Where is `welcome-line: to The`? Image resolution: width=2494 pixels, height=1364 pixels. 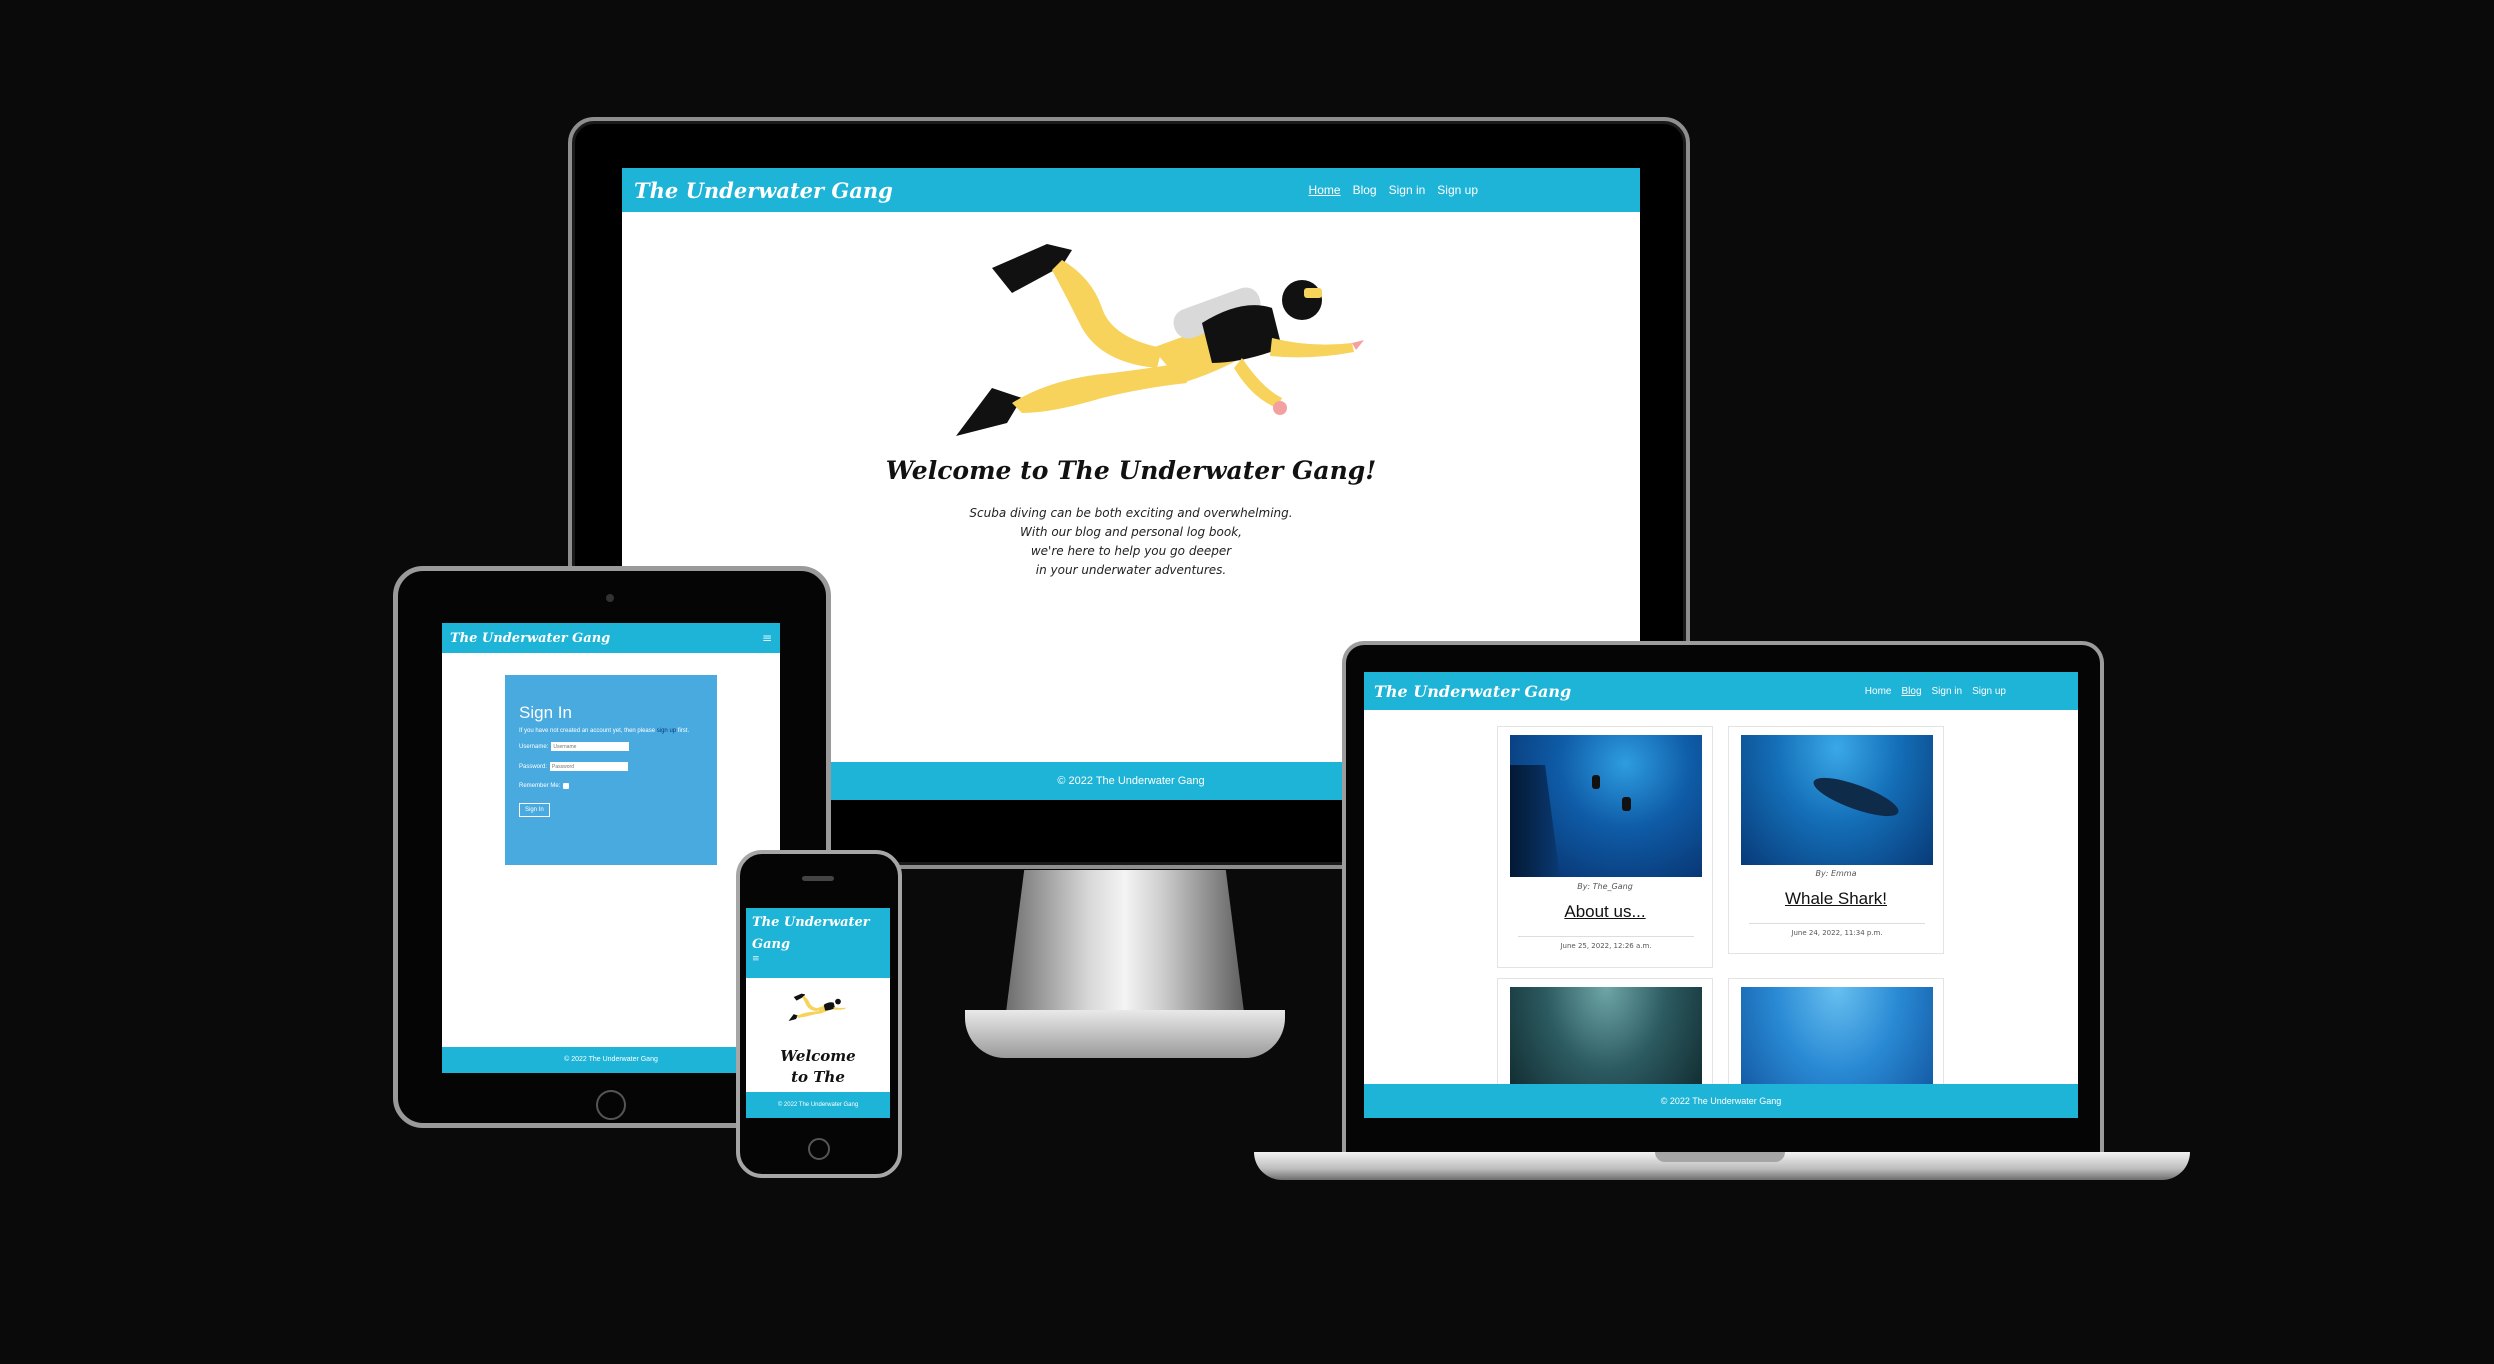
welcome-line: to The is located at coordinates (818, 1077).